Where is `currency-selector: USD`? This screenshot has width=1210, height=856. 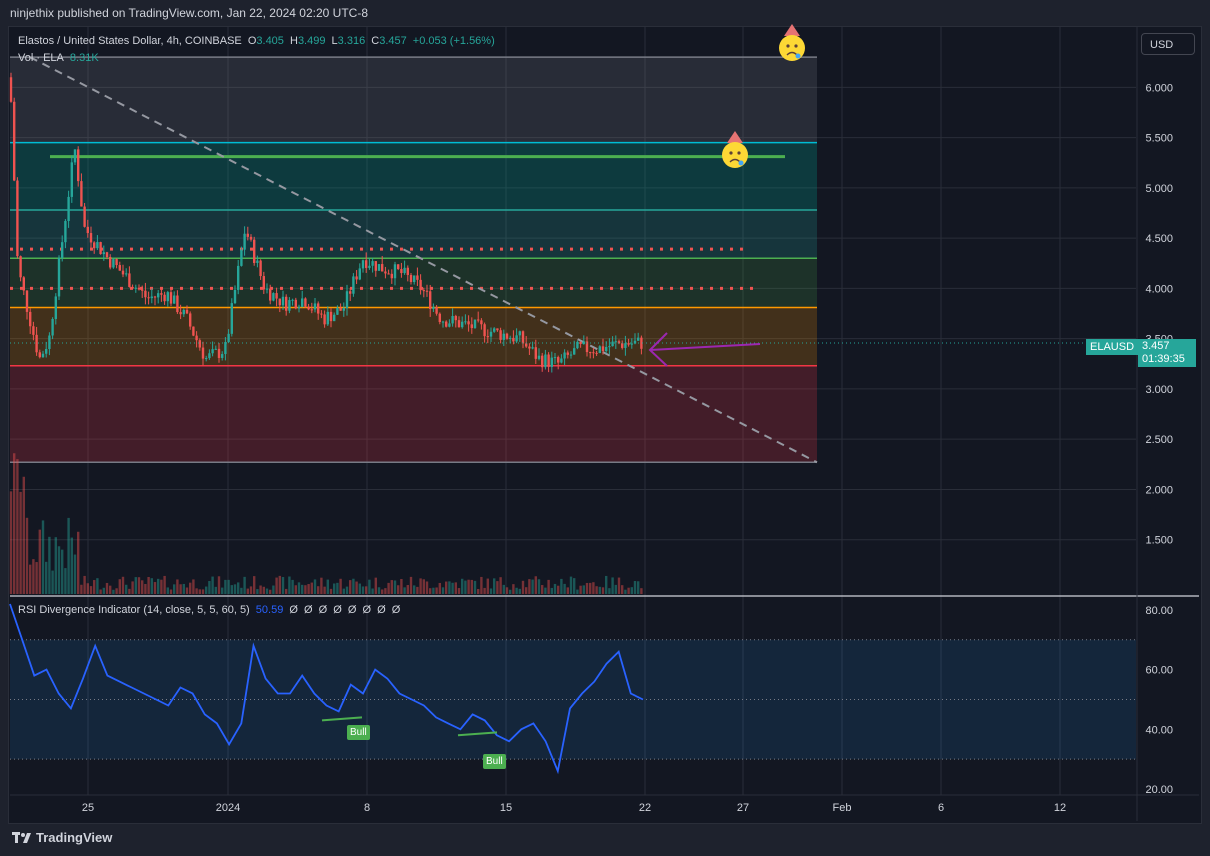
currency-selector: USD is located at coordinates (1168, 44).